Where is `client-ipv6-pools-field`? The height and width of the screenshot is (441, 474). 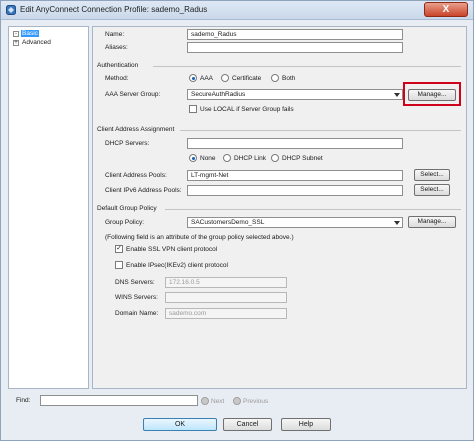 client-ipv6-pools-field is located at coordinates (295, 190).